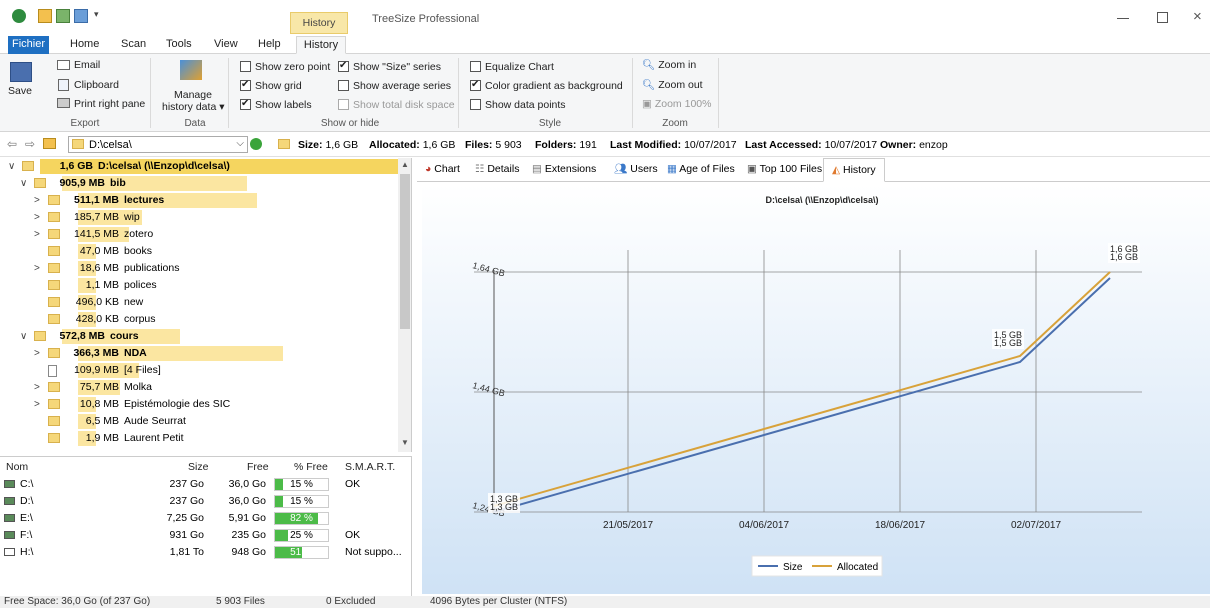 This screenshot has width=1210, height=608. Describe the element at coordinates (271, 85) in the screenshot. I see `show-grid-checkbox: Show grid` at that location.